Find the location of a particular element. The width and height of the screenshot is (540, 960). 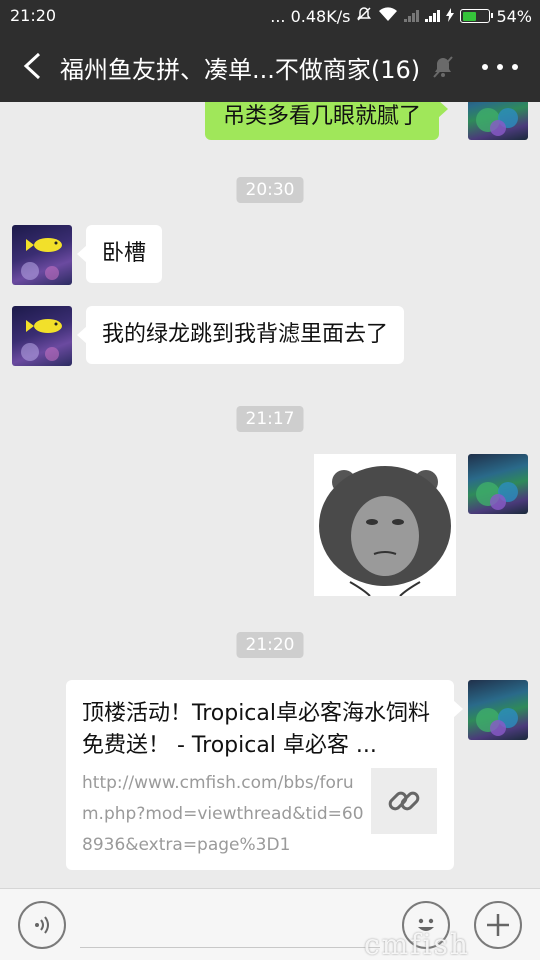

sticker-image is located at coordinates (385, 525).